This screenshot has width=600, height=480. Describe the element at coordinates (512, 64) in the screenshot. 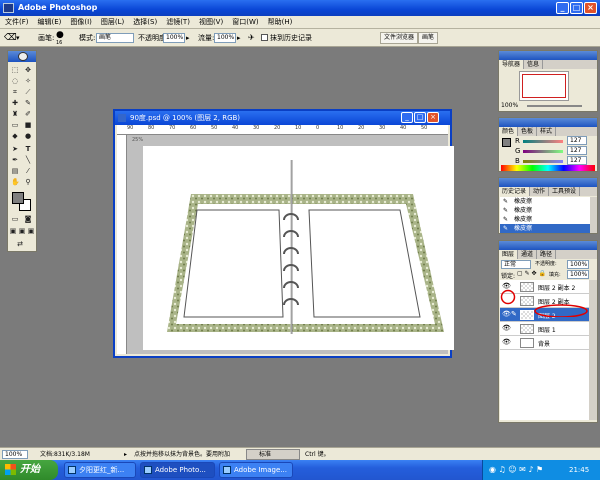

I see `tab-navigator: 导航器` at that location.